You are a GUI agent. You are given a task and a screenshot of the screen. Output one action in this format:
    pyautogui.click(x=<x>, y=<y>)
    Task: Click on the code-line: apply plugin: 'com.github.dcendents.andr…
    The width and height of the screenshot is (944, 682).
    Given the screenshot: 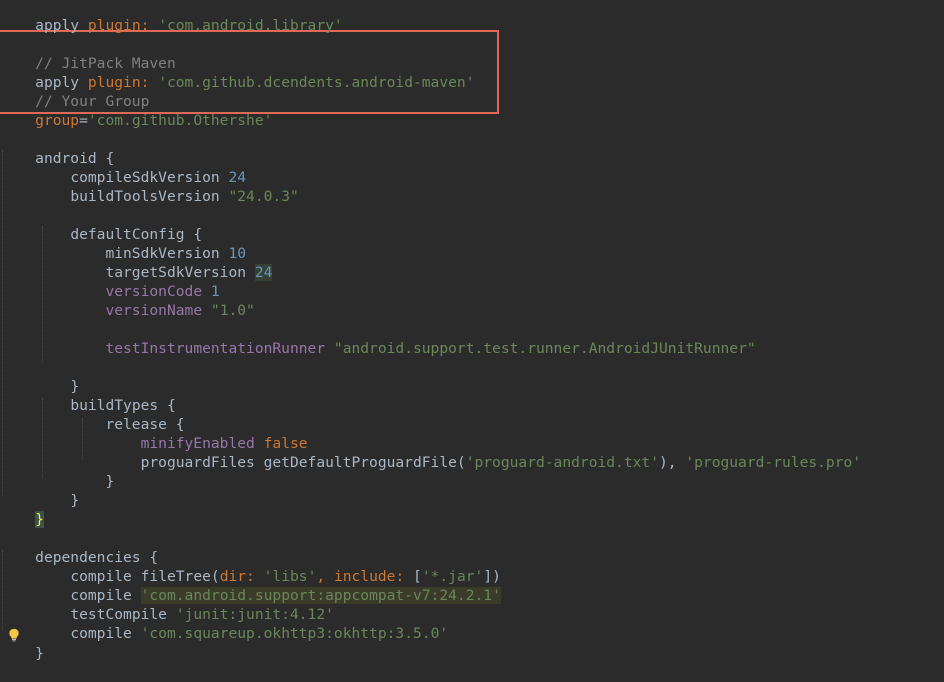 What is the action you would take?
    pyautogui.click(x=237, y=72)
    